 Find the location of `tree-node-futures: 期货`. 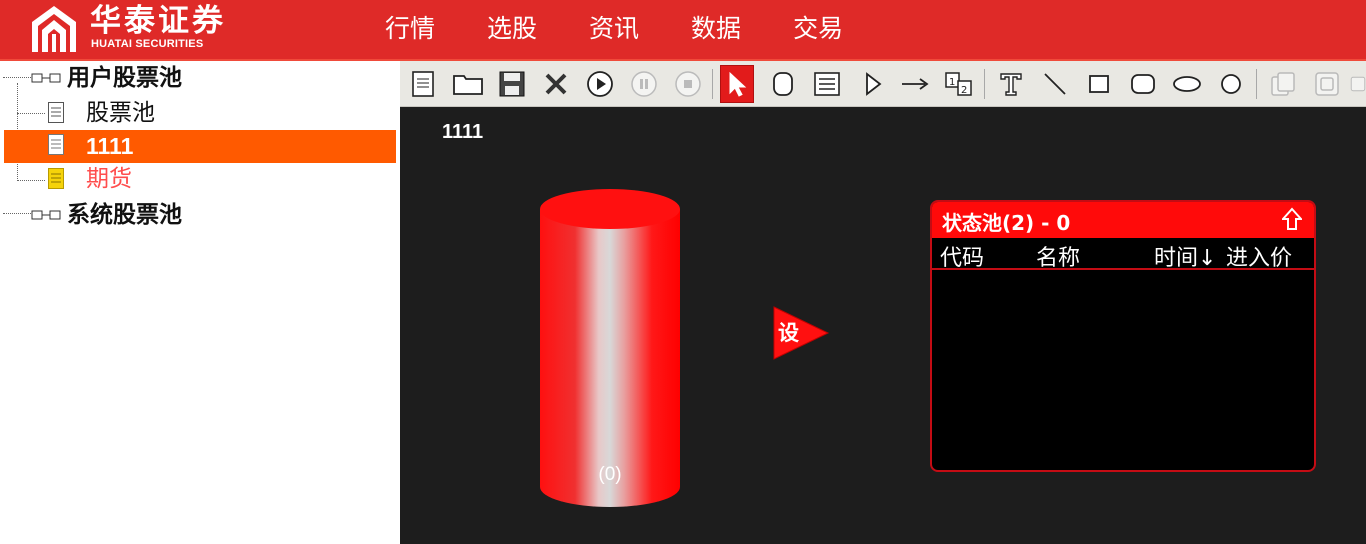

tree-node-futures: 期货 is located at coordinates (200, 179).